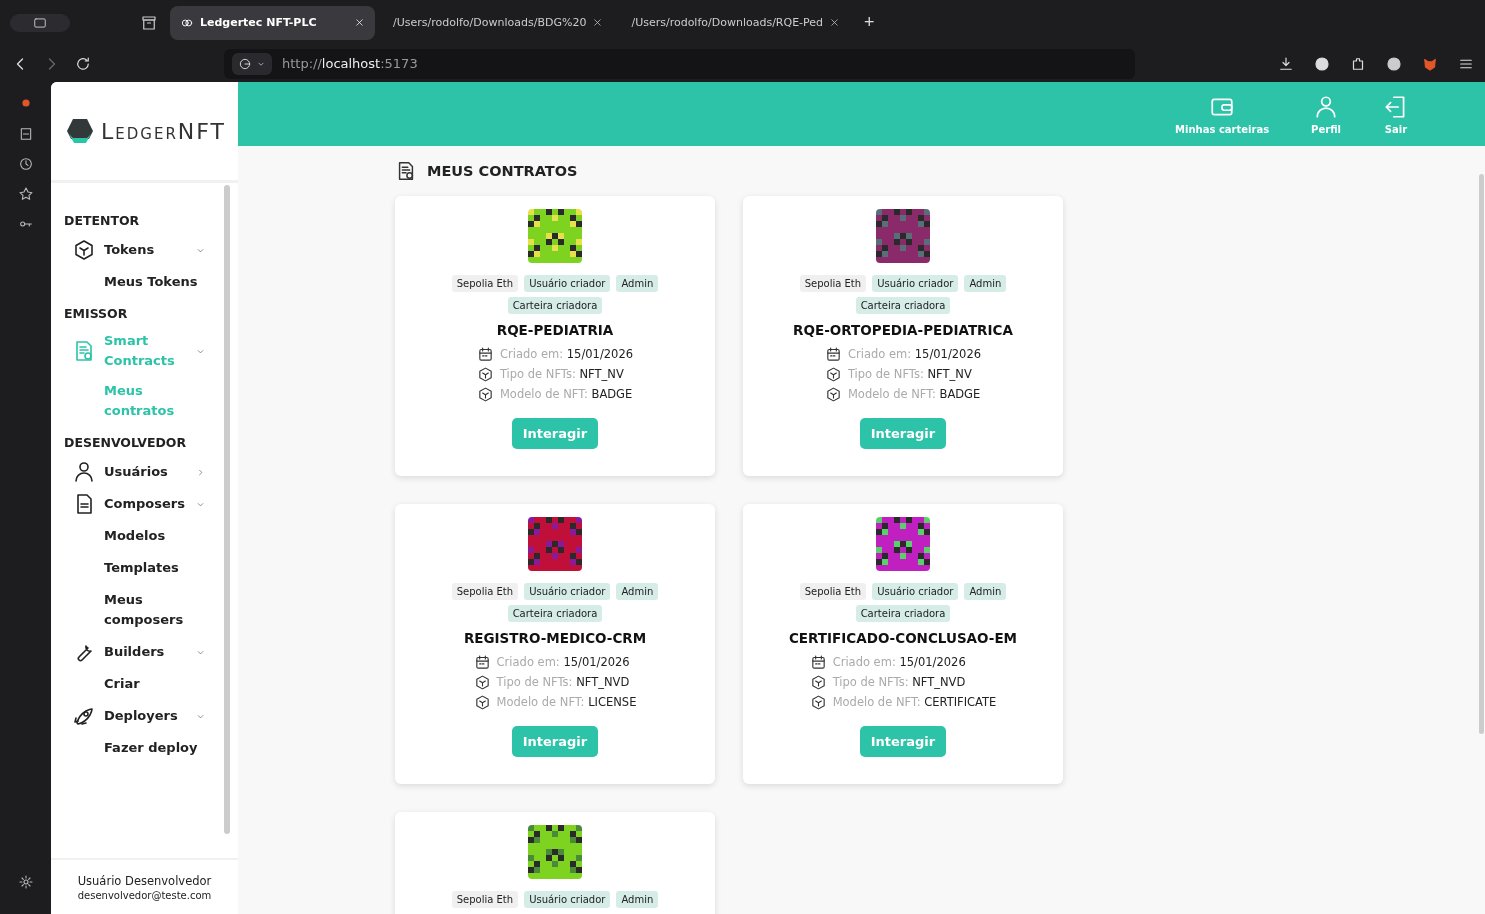 Image resolution: width=1485 pixels, height=914 pixels. What do you see at coordinates (126, 442) in the screenshot?
I see `section-heading: DESENVOLVEDOR` at bounding box center [126, 442].